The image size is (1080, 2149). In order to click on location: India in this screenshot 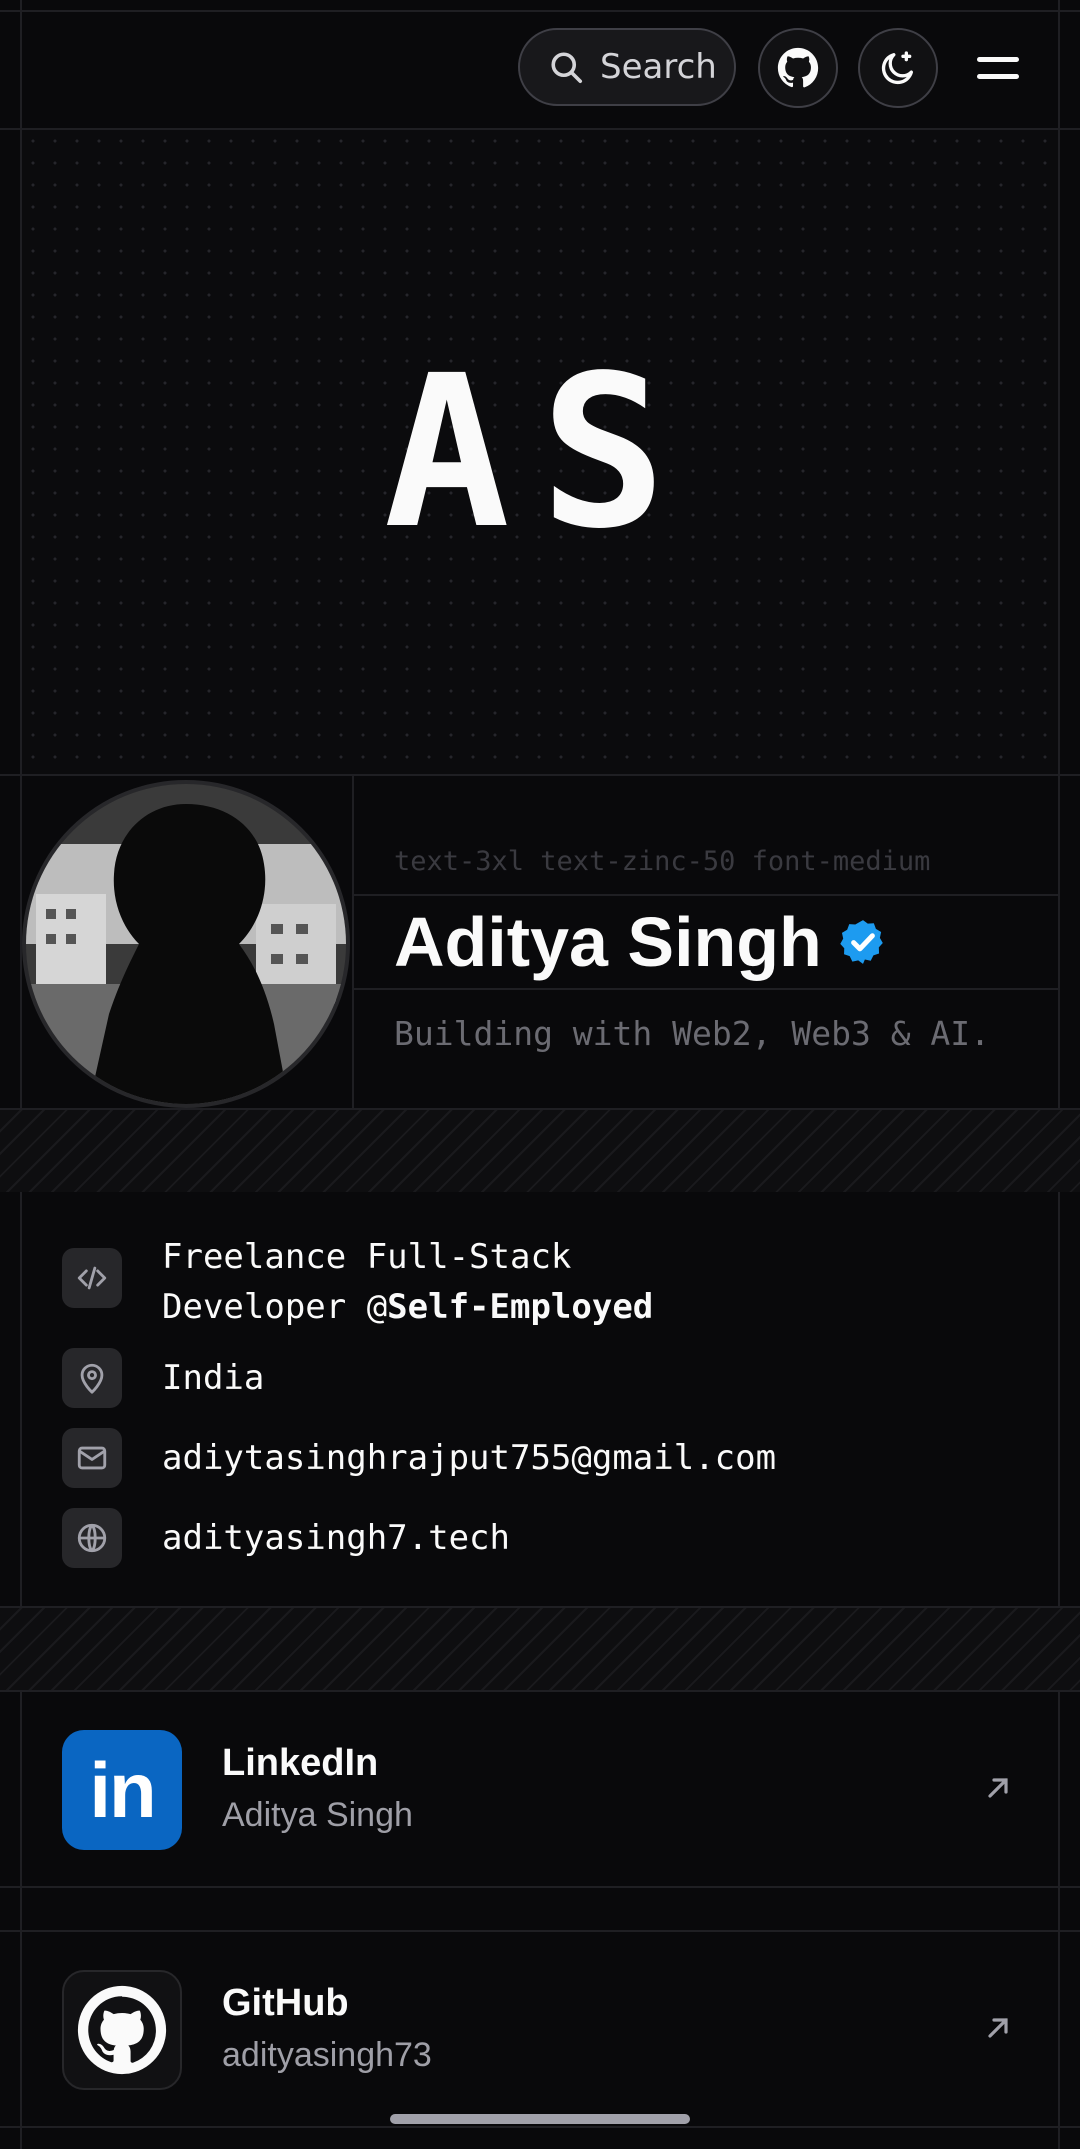, I will do `click(213, 1378)`.